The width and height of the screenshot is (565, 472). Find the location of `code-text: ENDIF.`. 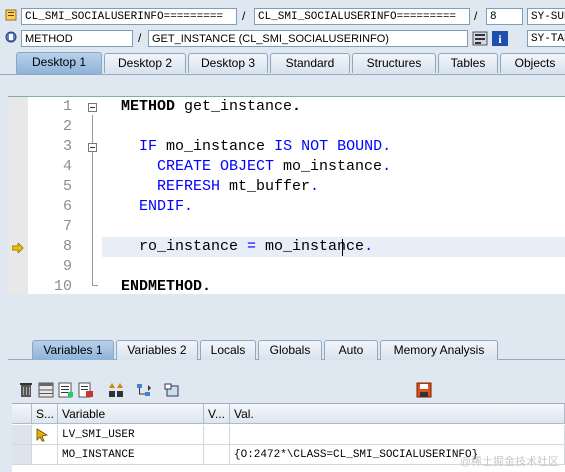

code-text: ENDIF. is located at coordinates (157, 207).